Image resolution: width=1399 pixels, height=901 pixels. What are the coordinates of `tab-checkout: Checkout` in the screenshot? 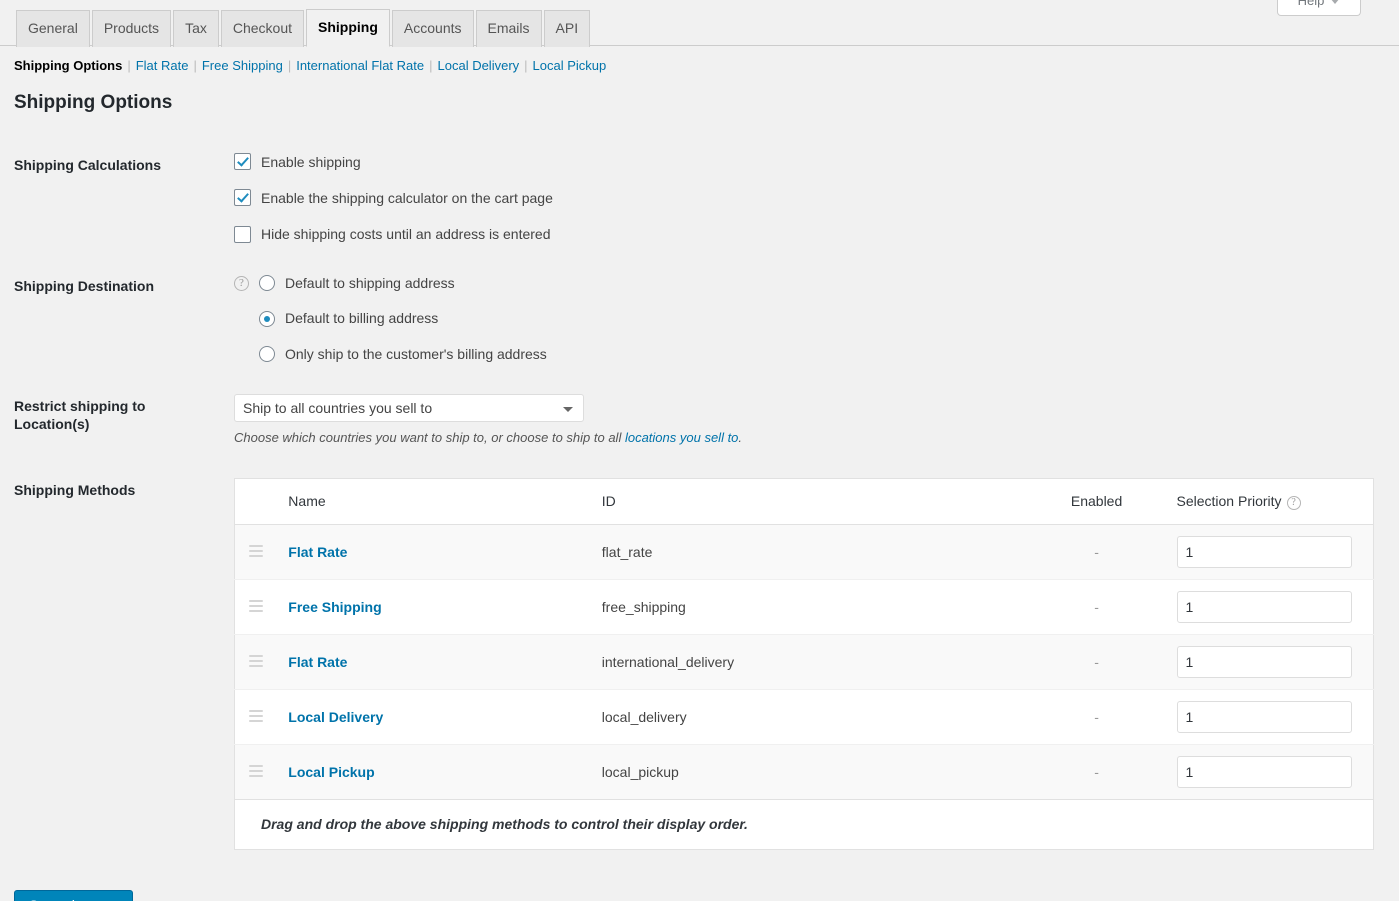 It's located at (262, 28).